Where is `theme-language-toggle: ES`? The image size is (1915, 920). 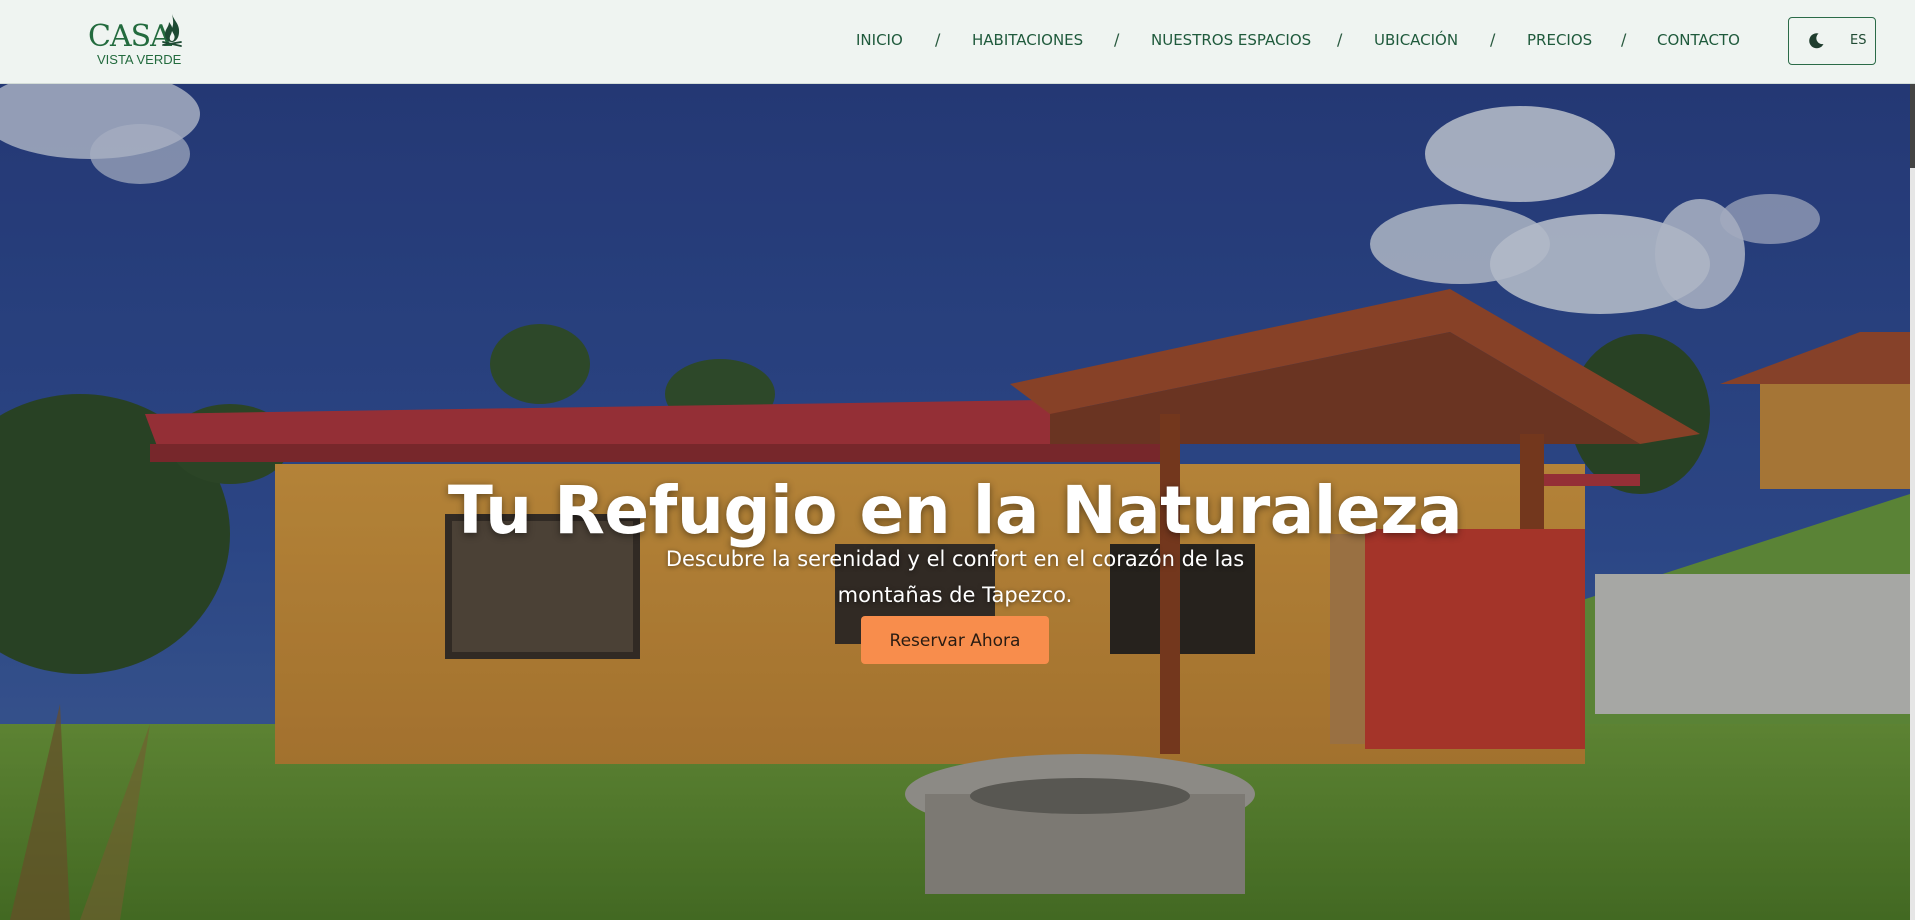
theme-language-toggle: ES is located at coordinates (1832, 41).